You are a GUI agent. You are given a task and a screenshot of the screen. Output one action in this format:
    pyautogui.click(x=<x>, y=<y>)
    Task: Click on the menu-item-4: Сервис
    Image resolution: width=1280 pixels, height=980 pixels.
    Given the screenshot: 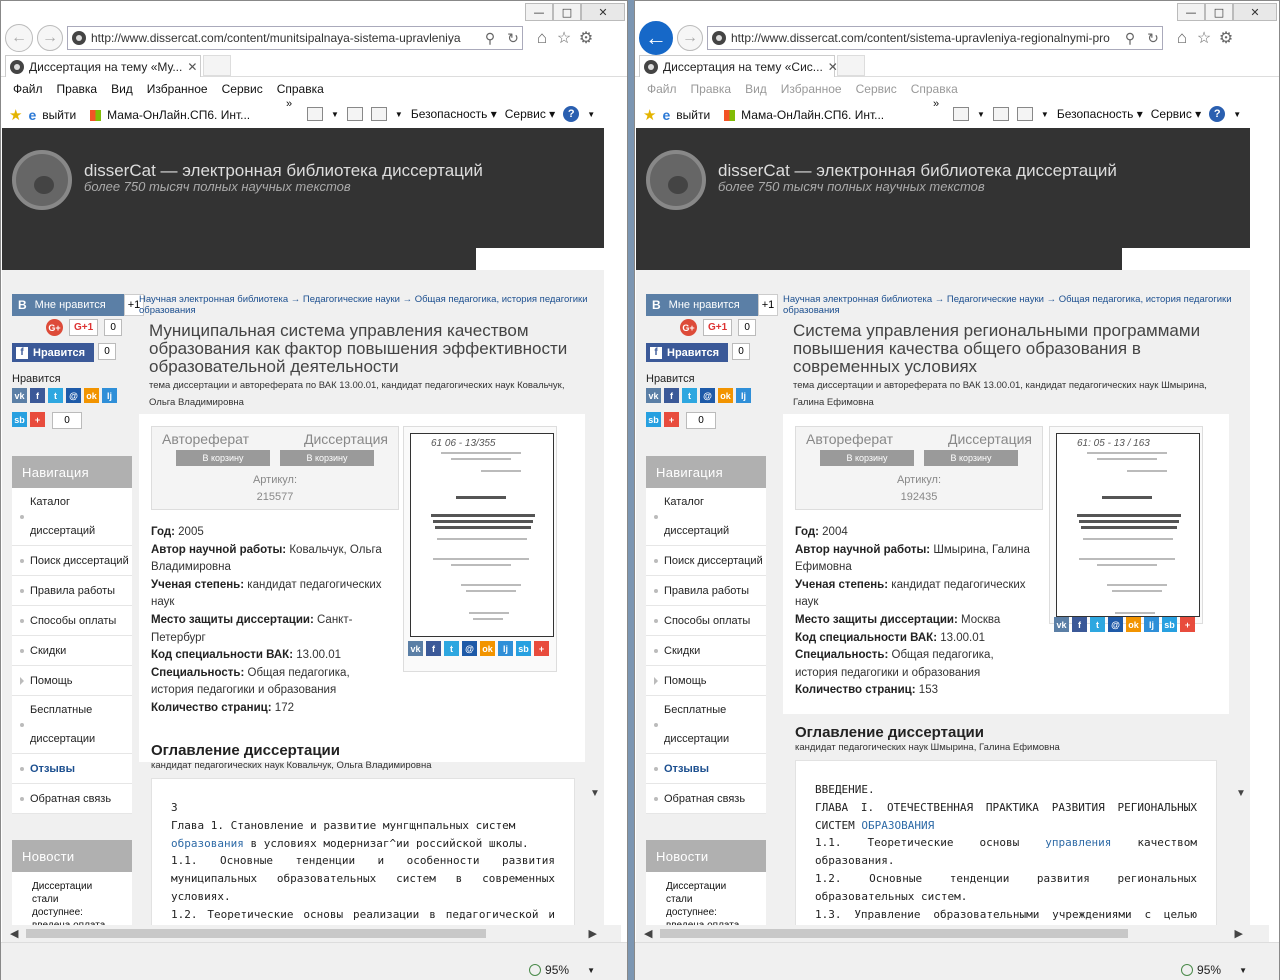 What is the action you would take?
    pyautogui.click(x=242, y=89)
    